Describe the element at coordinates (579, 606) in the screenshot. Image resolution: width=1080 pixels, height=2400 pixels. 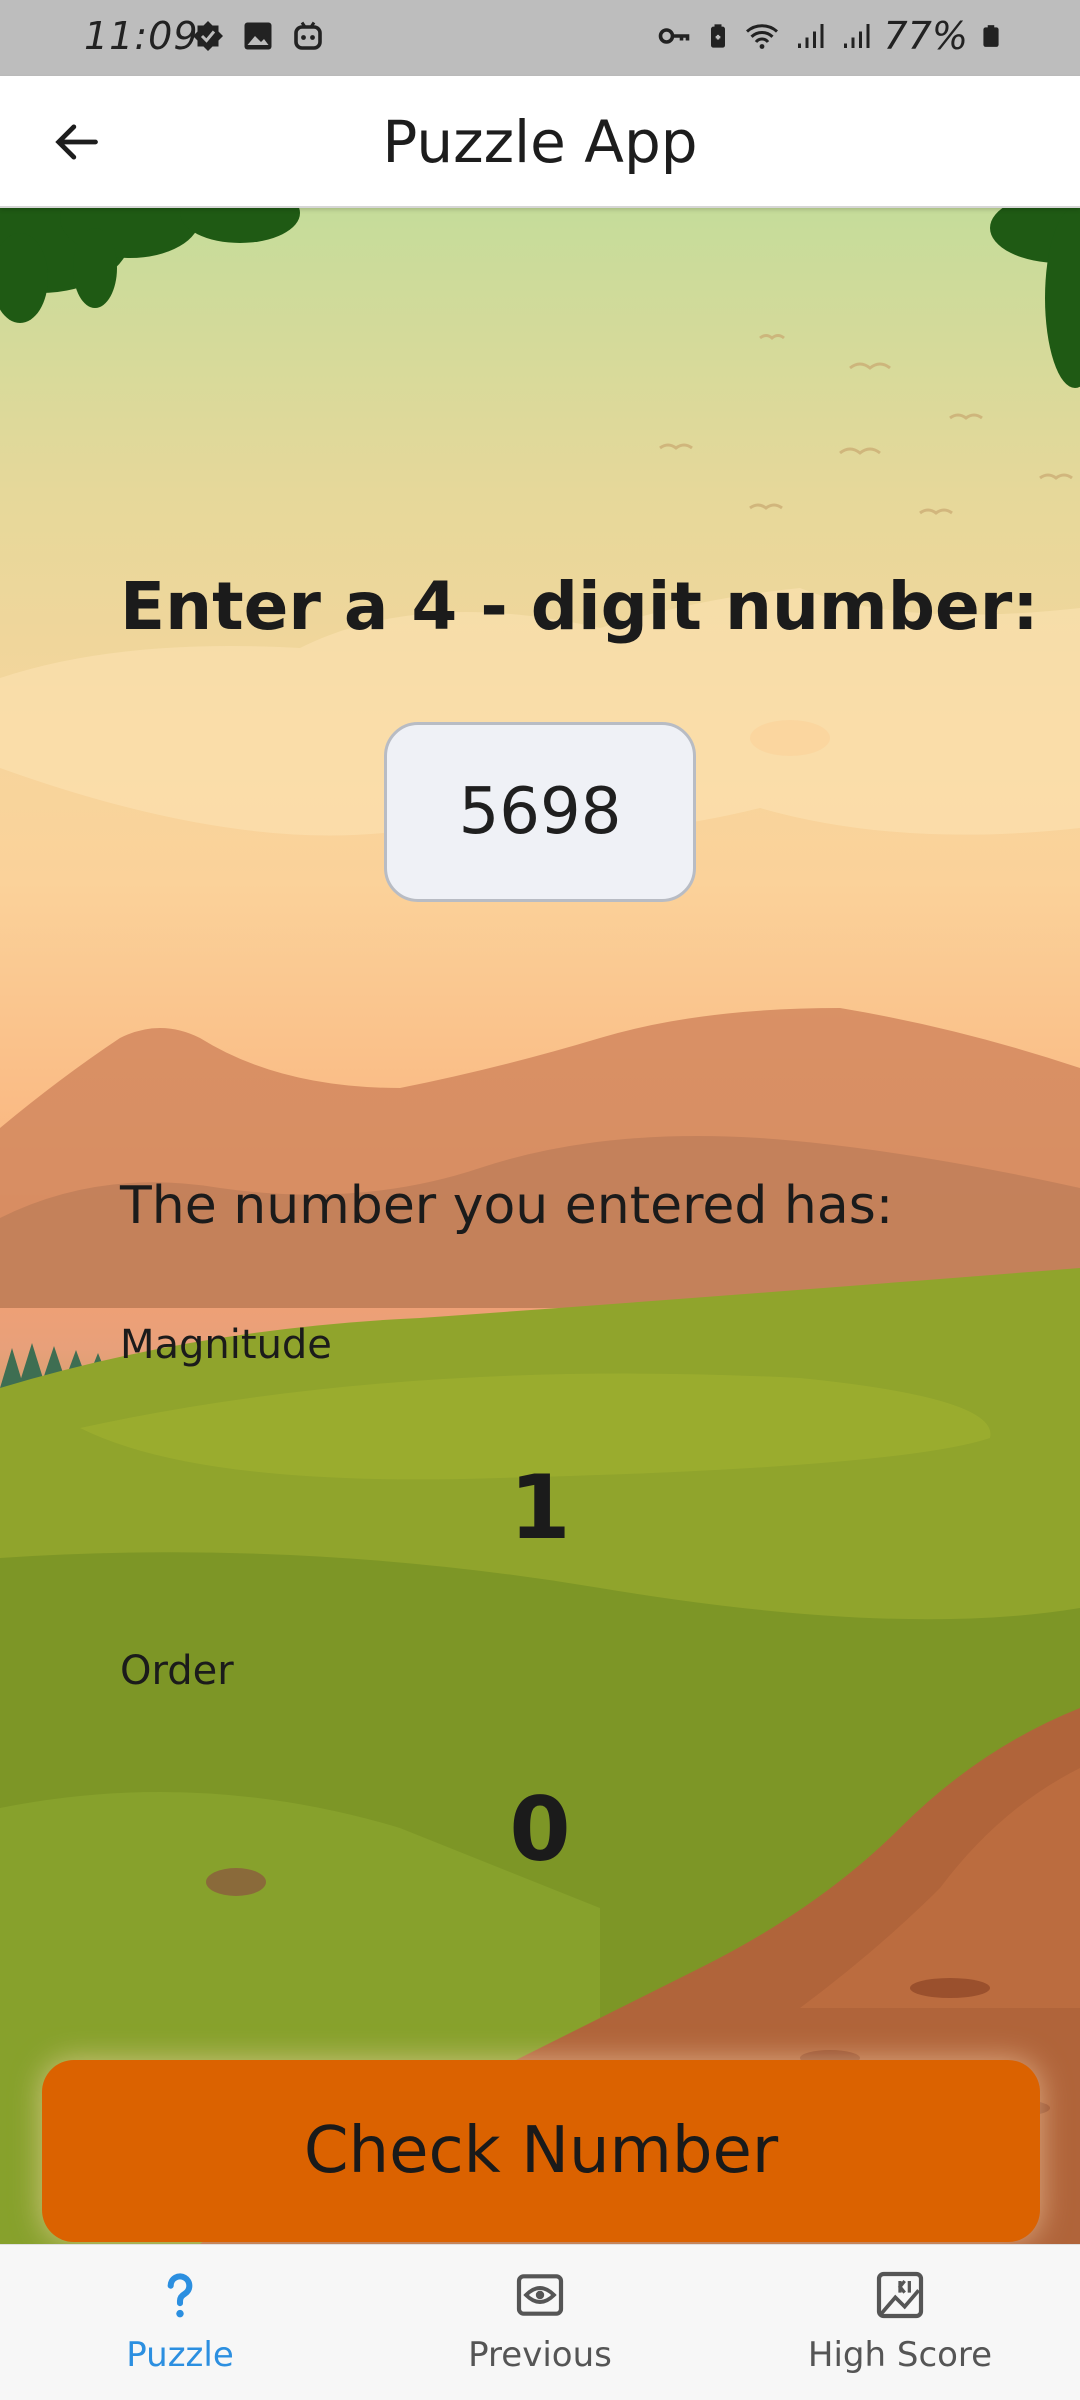
I see `prompt-label: Enter a 4 - digit number:` at that location.